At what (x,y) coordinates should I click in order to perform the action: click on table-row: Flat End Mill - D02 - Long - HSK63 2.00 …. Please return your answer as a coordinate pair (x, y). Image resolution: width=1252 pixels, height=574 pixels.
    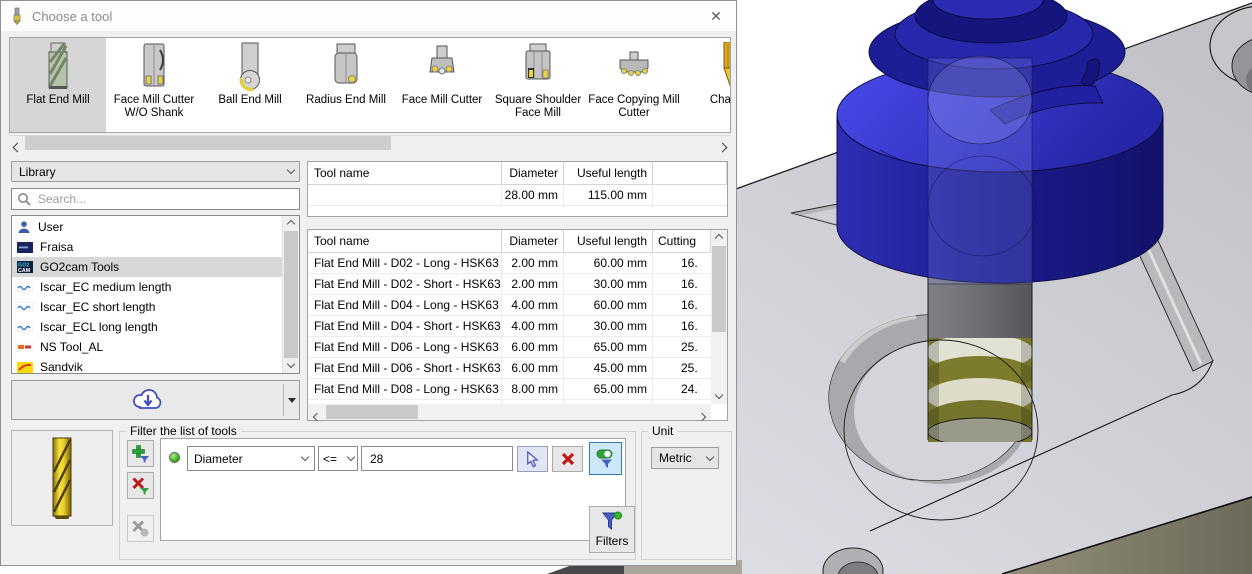
    Looking at the image, I should click on (509, 263).